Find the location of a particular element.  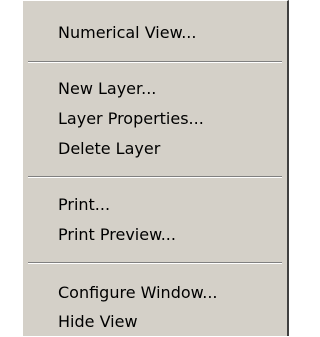

menu-item-hide-view: Hide View is located at coordinates (155, 322).